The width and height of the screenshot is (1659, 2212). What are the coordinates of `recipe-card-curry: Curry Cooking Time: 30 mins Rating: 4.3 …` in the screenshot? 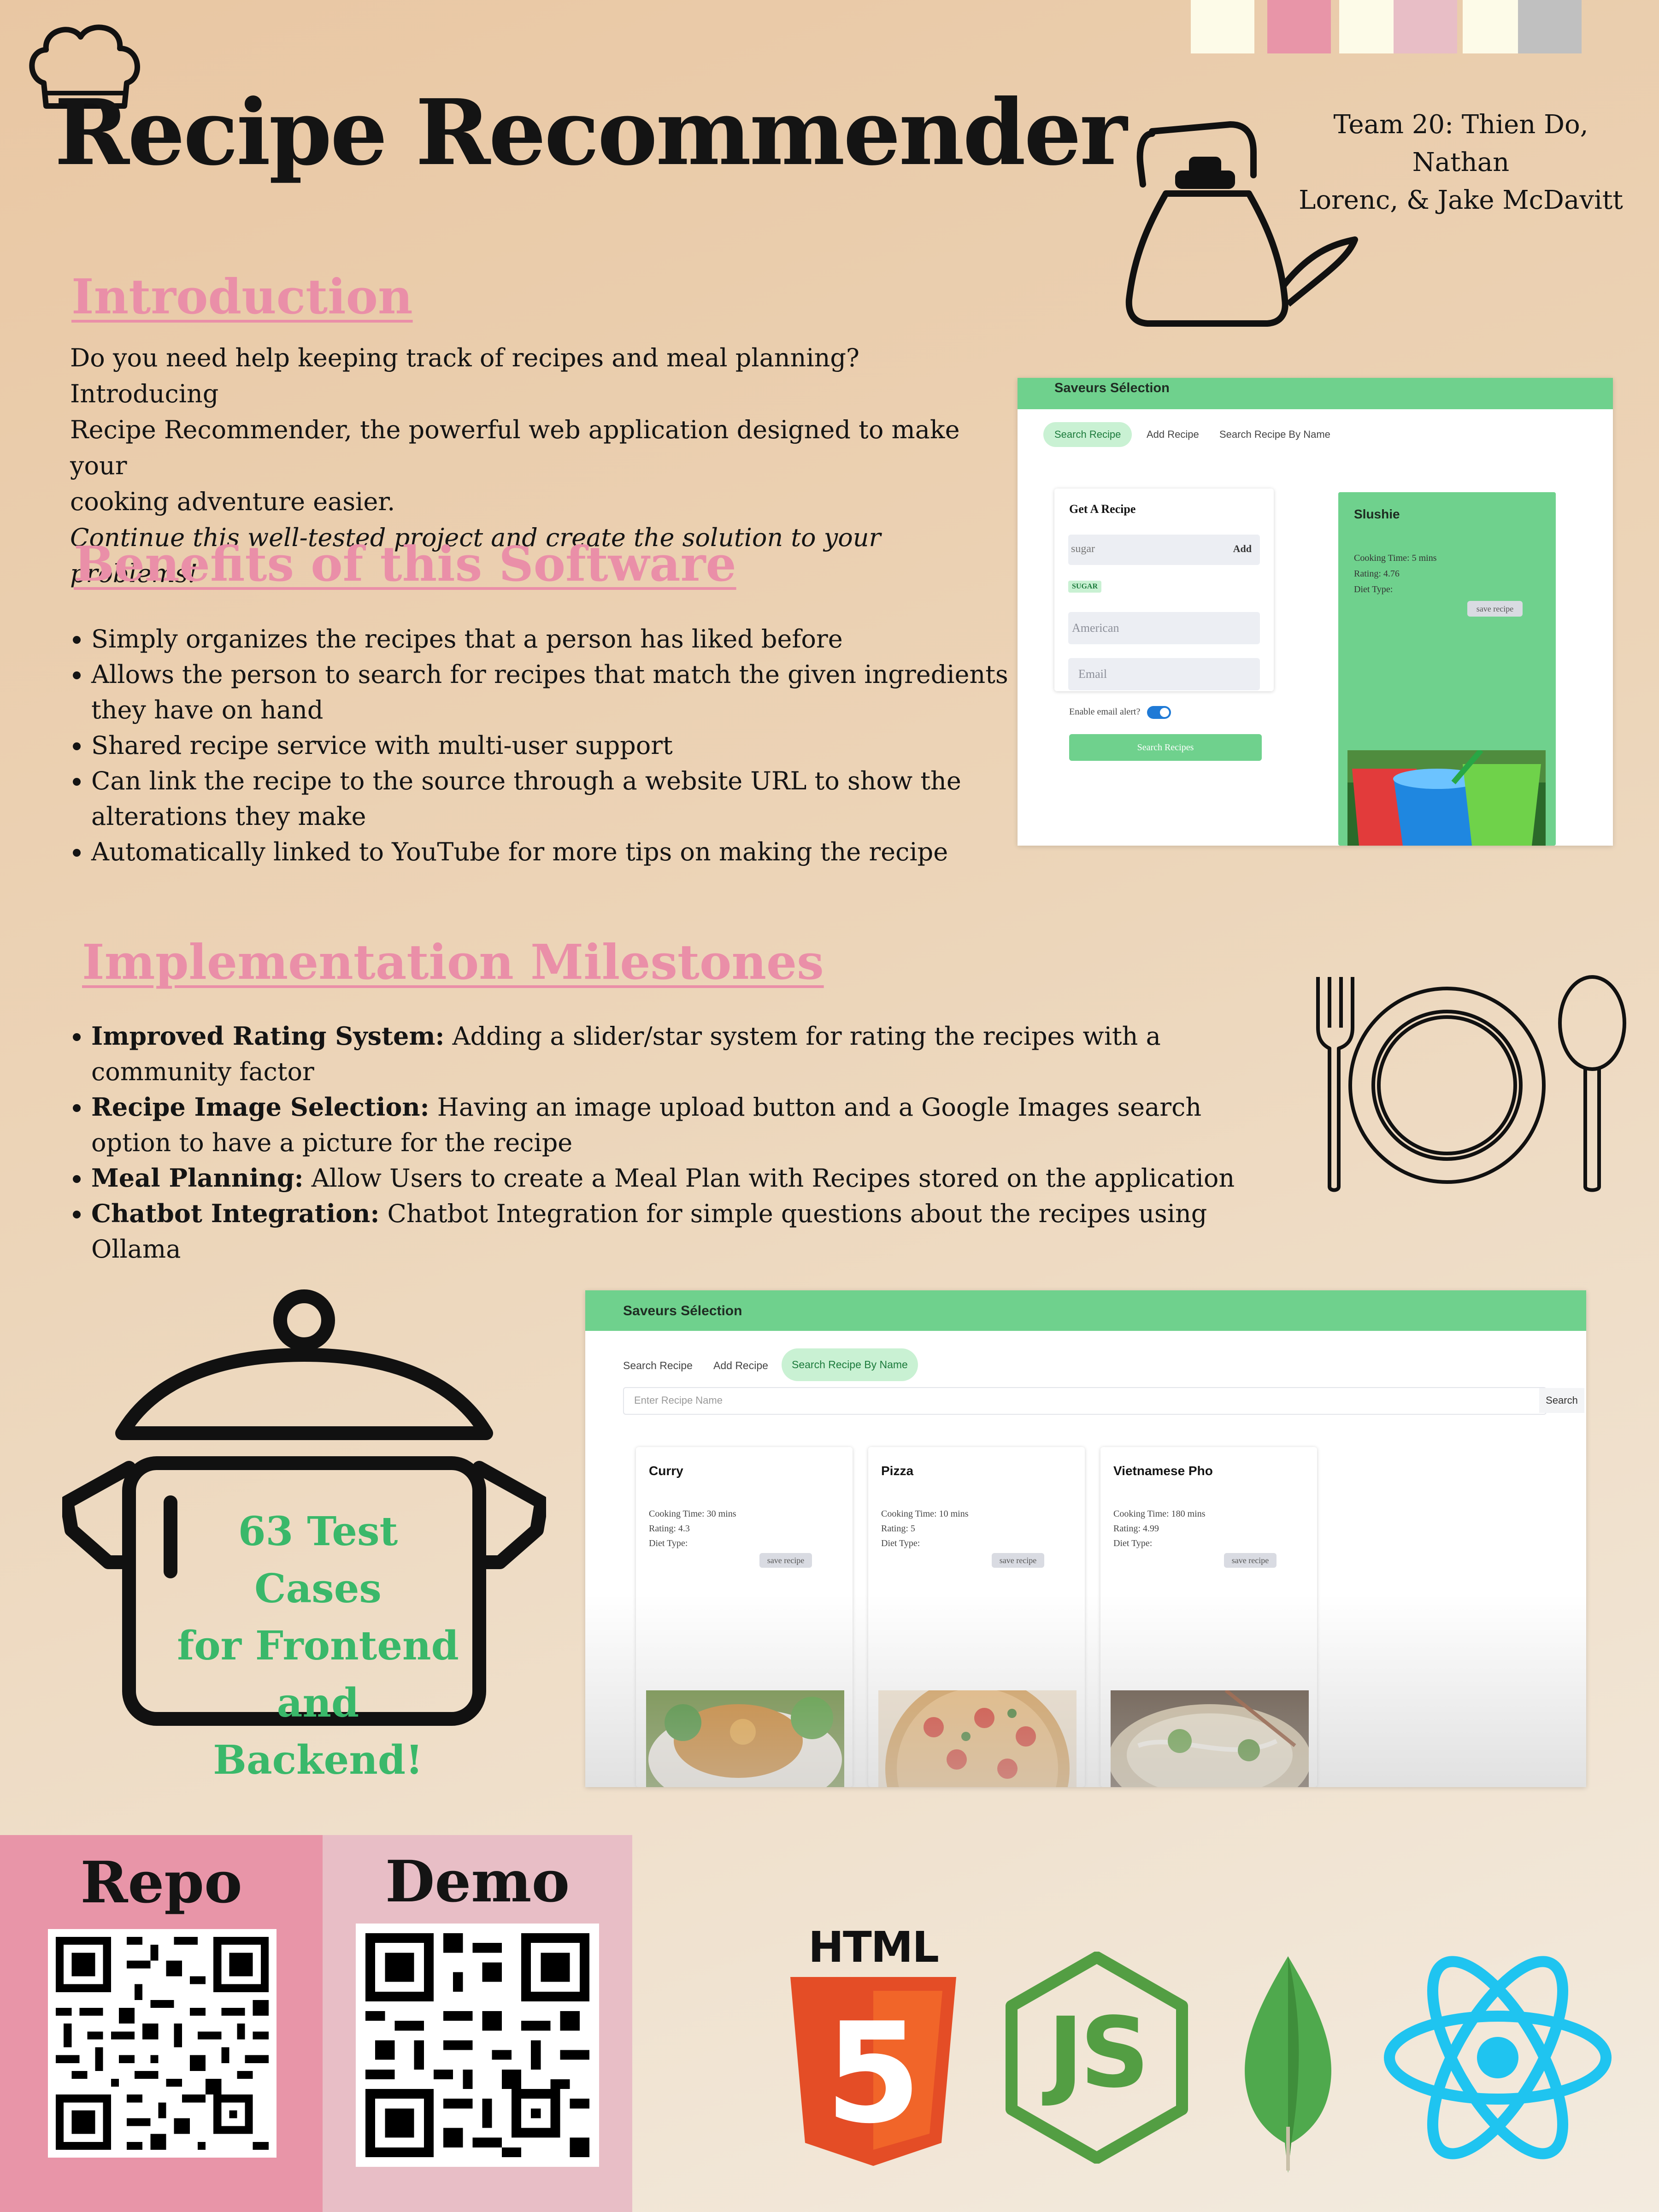 It's located at (744, 1617).